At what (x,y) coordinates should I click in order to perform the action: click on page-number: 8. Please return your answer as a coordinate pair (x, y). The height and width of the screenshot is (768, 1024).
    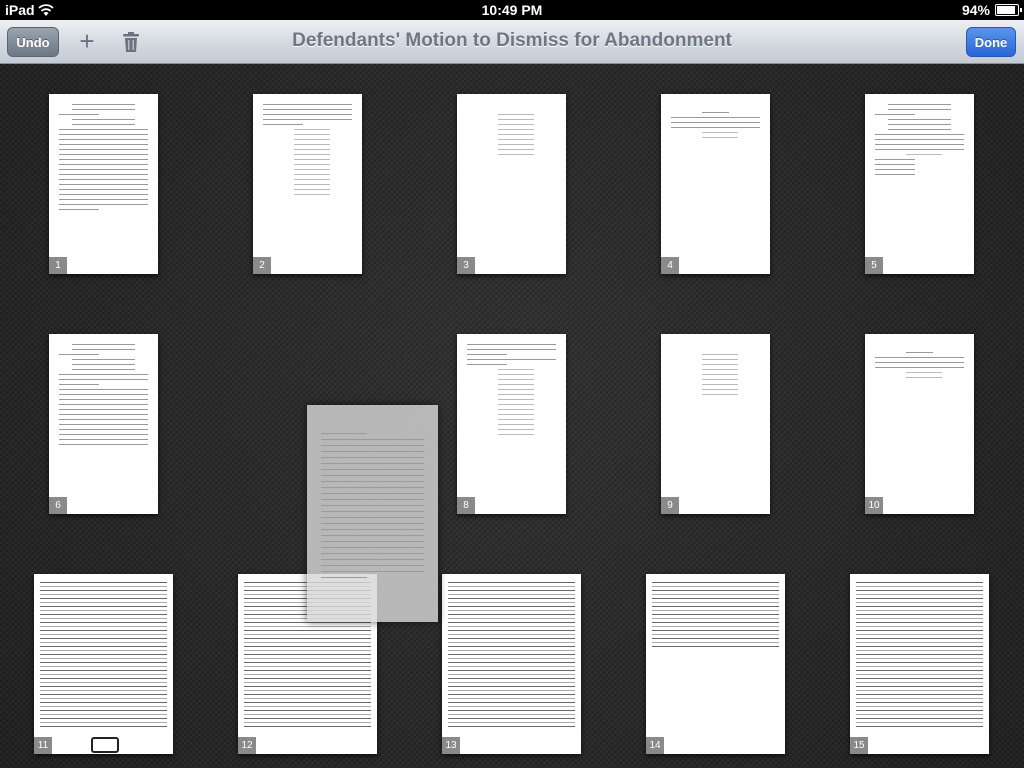
    Looking at the image, I should click on (466, 505).